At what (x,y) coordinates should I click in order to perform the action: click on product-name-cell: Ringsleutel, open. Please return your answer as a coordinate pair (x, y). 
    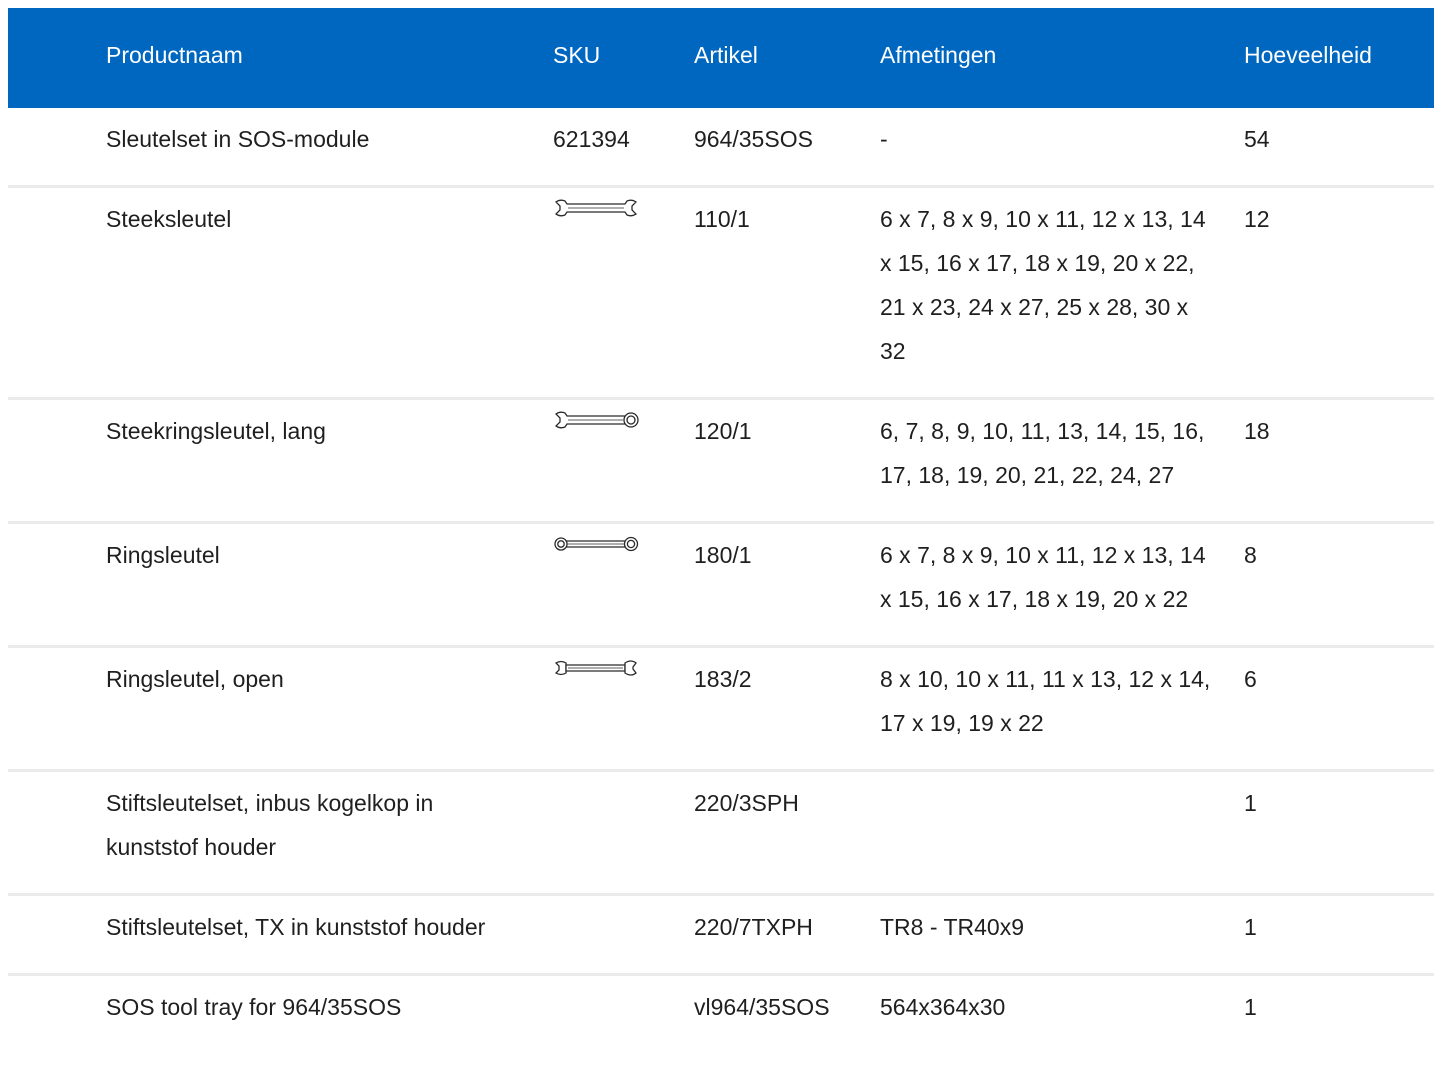
    Looking at the image, I should click on (329, 709).